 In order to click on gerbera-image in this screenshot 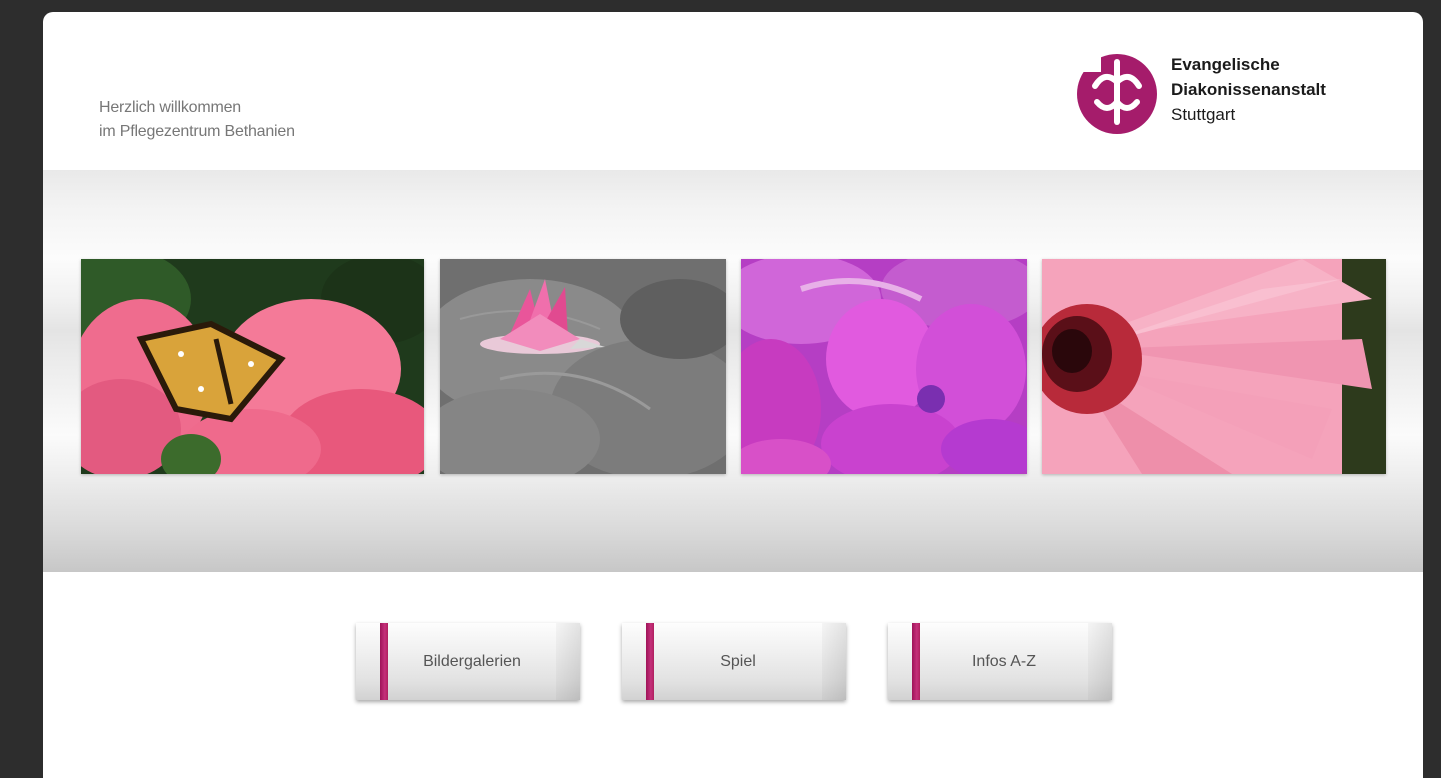, I will do `click(1214, 366)`.